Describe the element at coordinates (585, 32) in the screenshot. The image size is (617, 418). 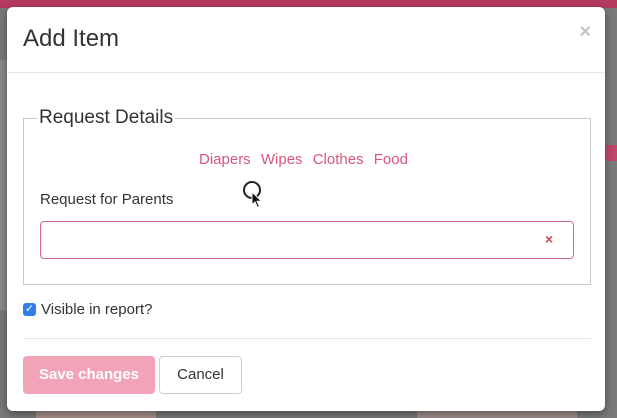
I see `close-icon: ×` at that location.